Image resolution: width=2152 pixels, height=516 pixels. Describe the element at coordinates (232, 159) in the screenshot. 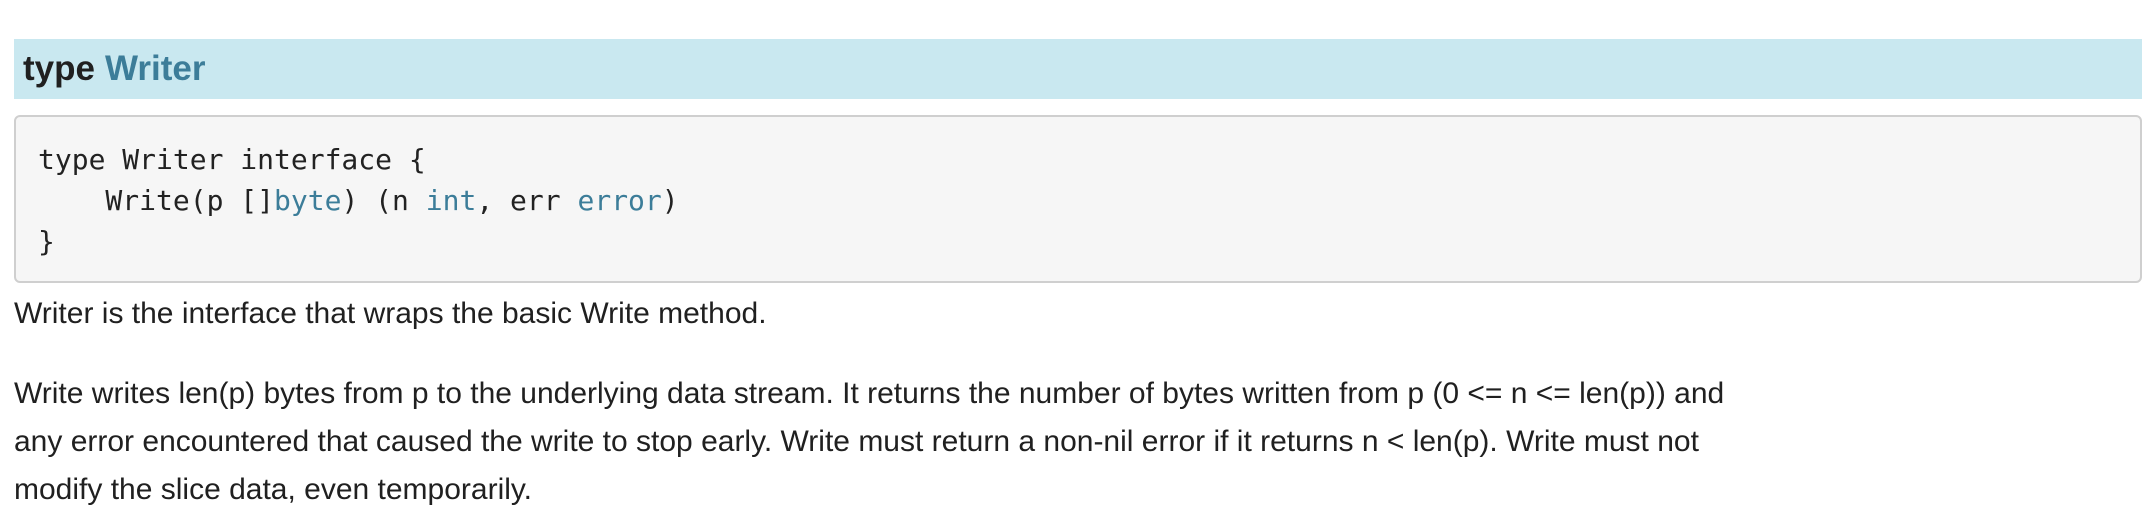

I see `code-line-1: type Writer interface {` at that location.